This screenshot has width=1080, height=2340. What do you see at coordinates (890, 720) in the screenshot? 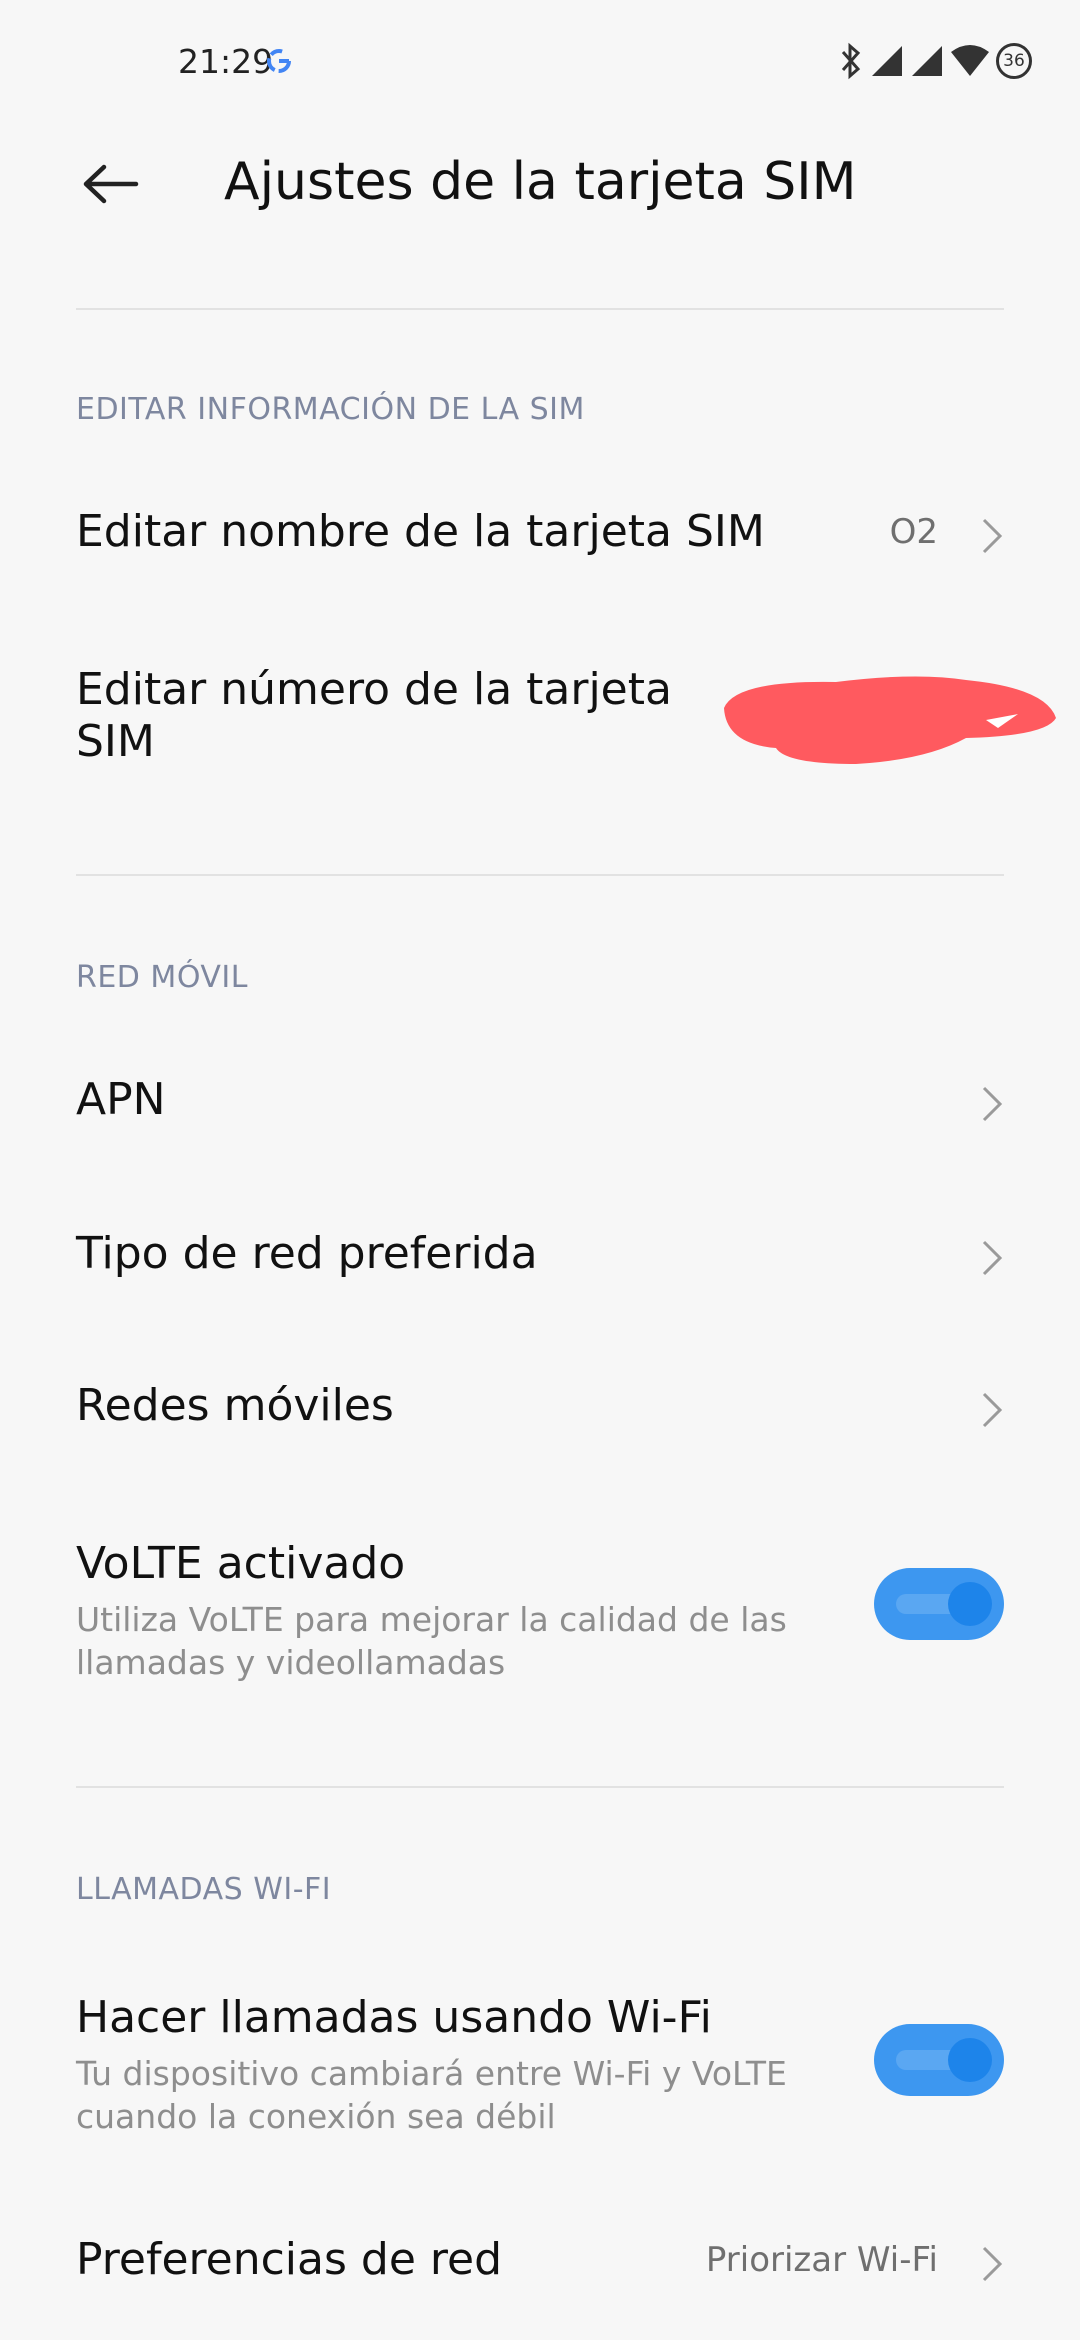
I see `redaction-mark` at bounding box center [890, 720].